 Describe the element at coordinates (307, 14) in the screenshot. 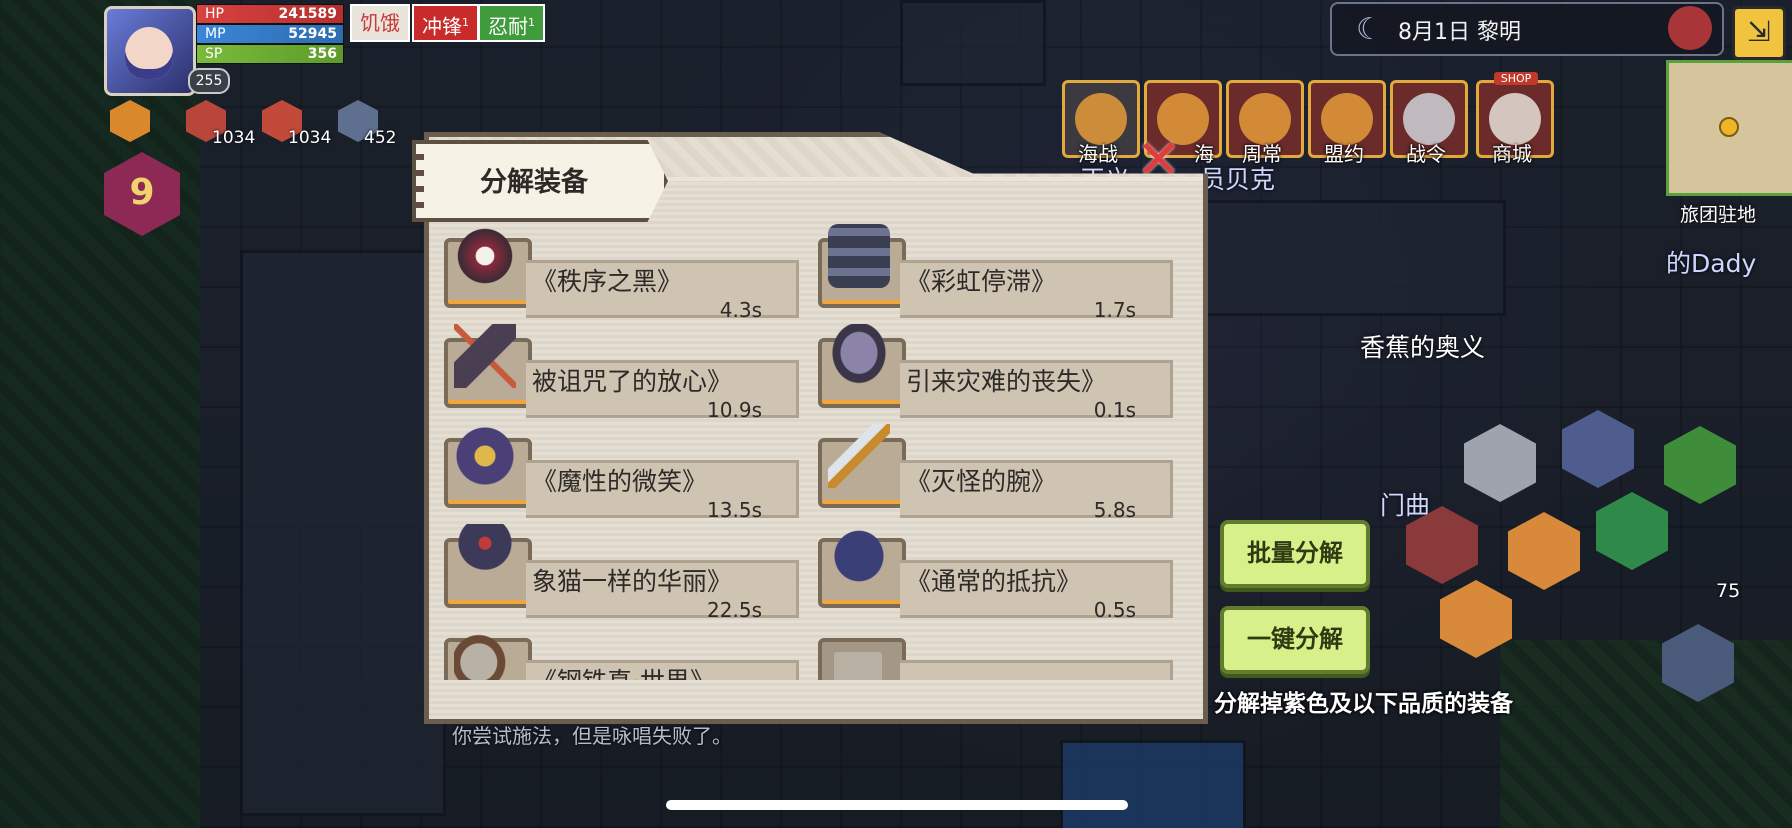

I see `hp-value: 241589` at that location.